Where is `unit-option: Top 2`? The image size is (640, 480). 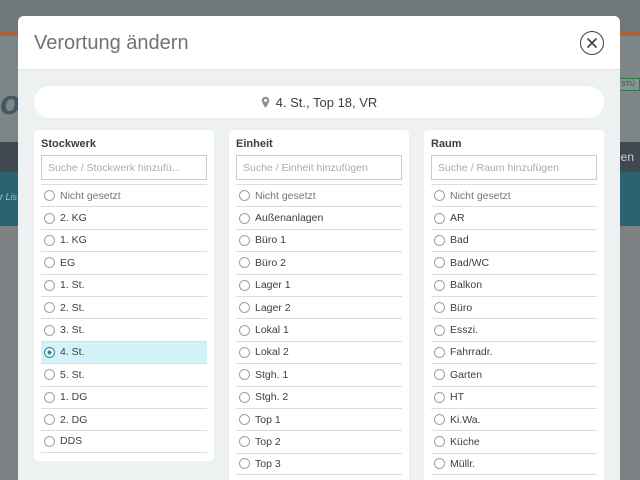 unit-option: Top 2 is located at coordinates (319, 441).